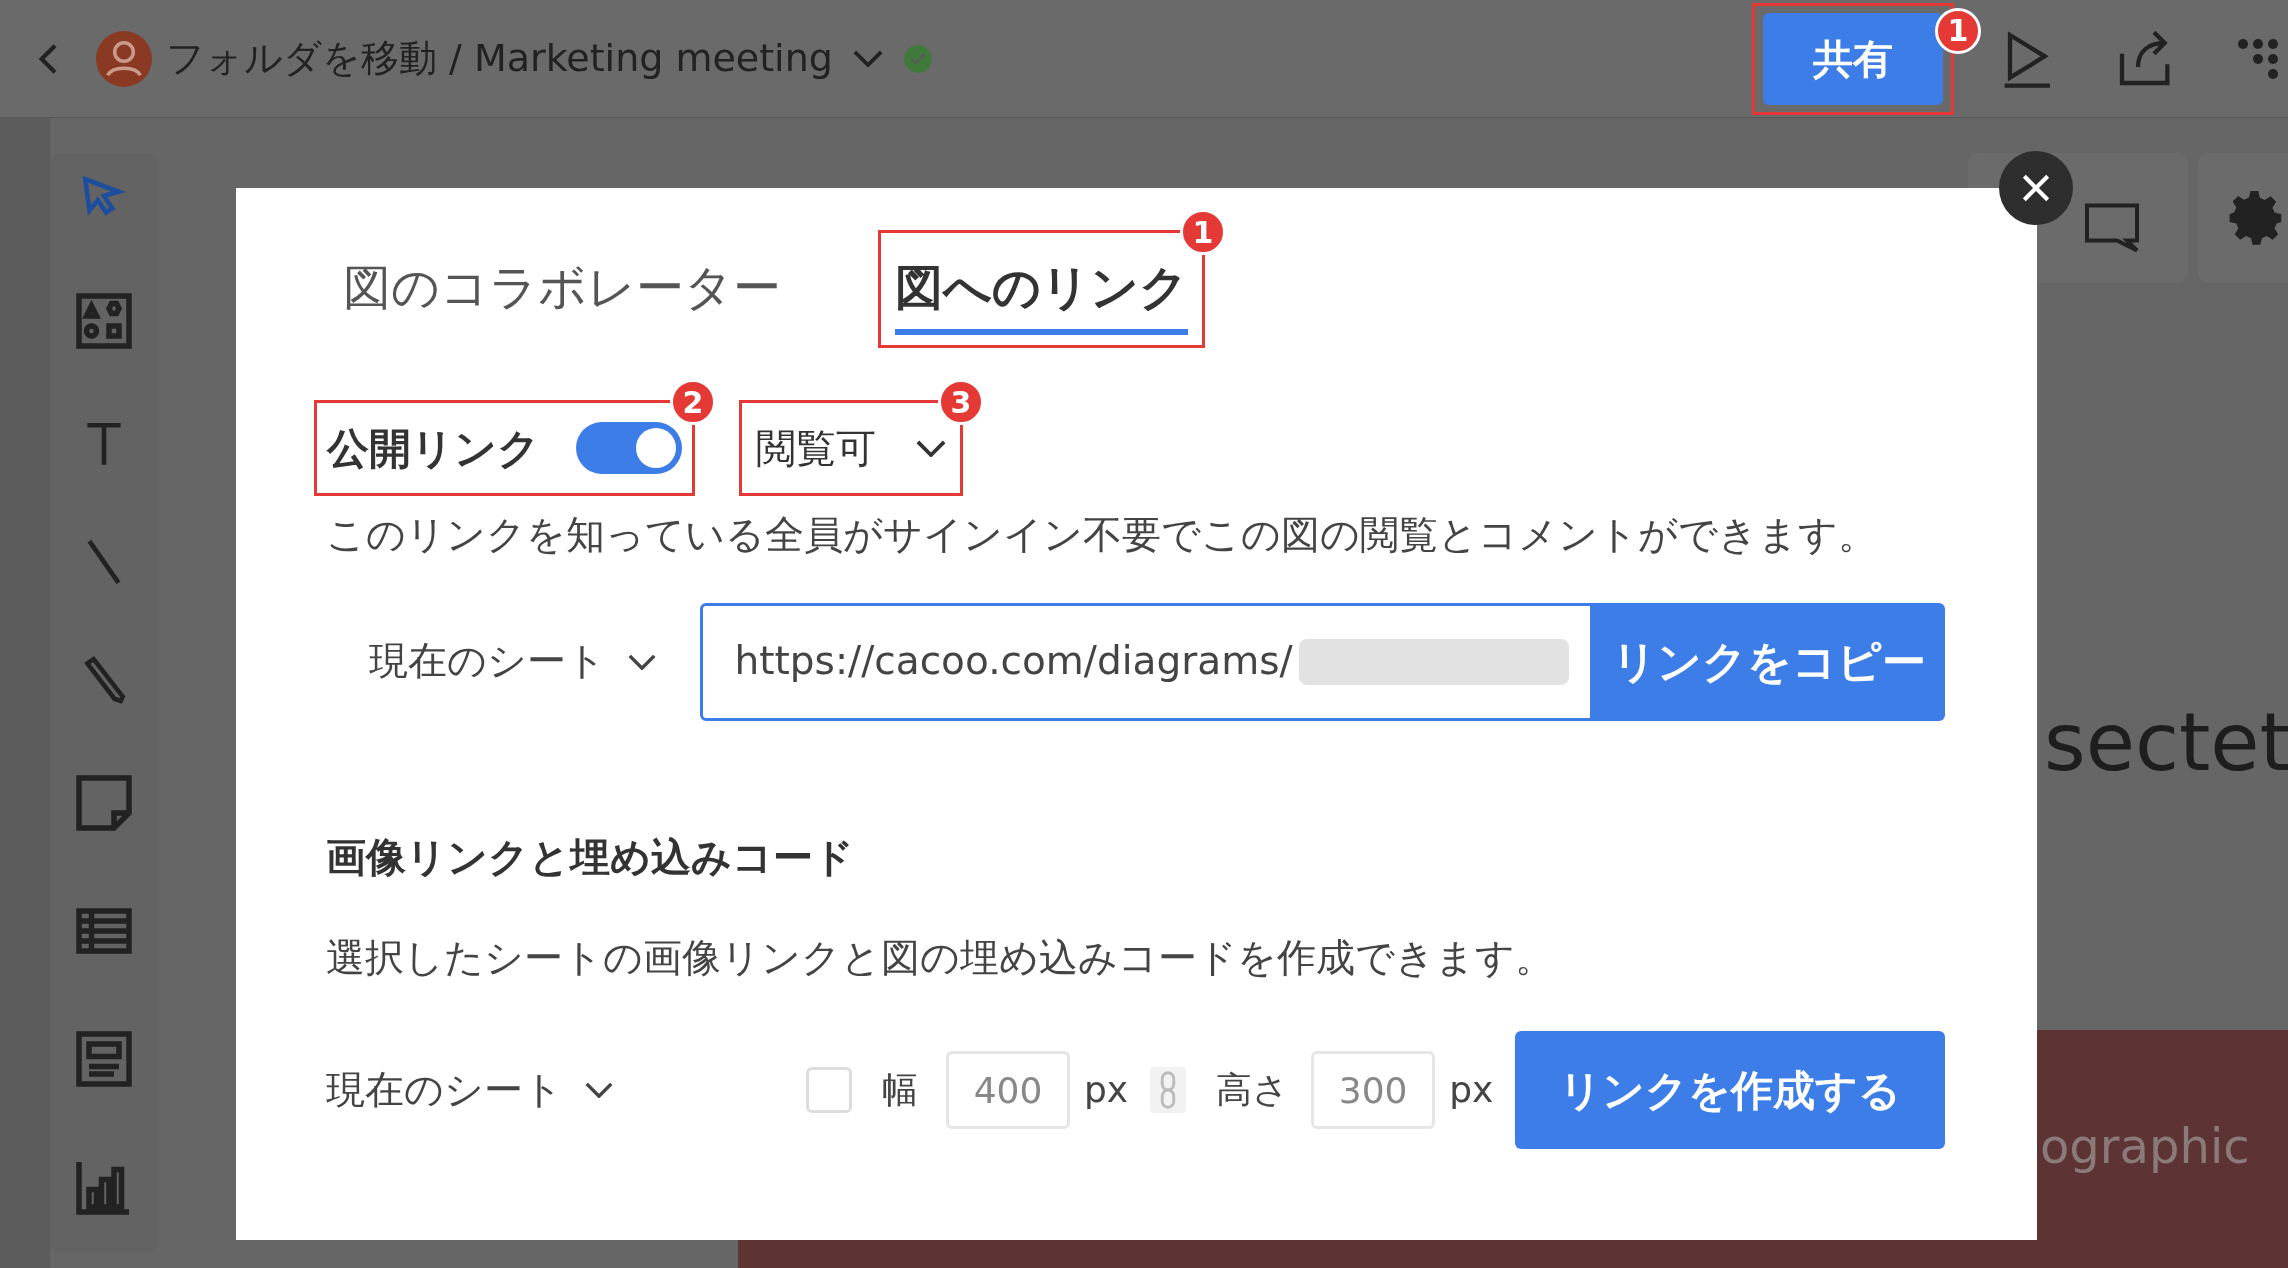 This screenshot has width=2288, height=1268. What do you see at coordinates (124, 58) in the screenshot?
I see `avatar-icon` at bounding box center [124, 58].